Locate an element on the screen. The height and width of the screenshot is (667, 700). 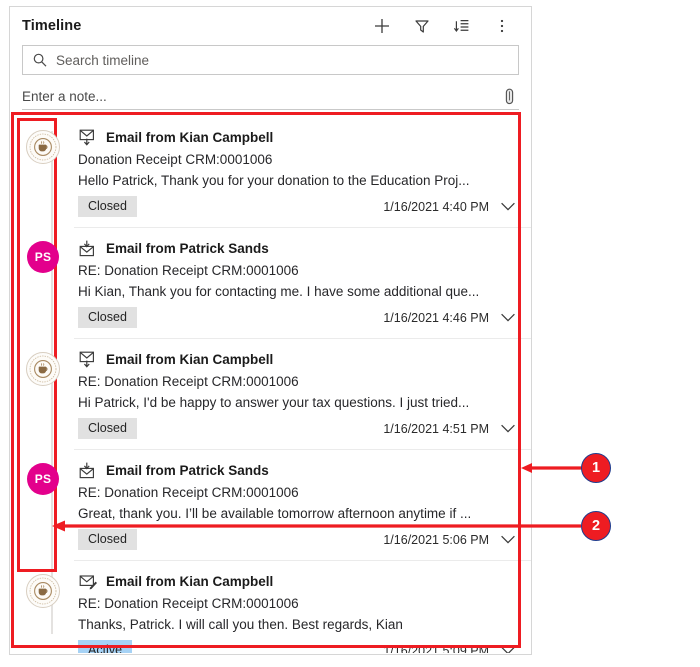
search-input is located at coordinates (283, 60).